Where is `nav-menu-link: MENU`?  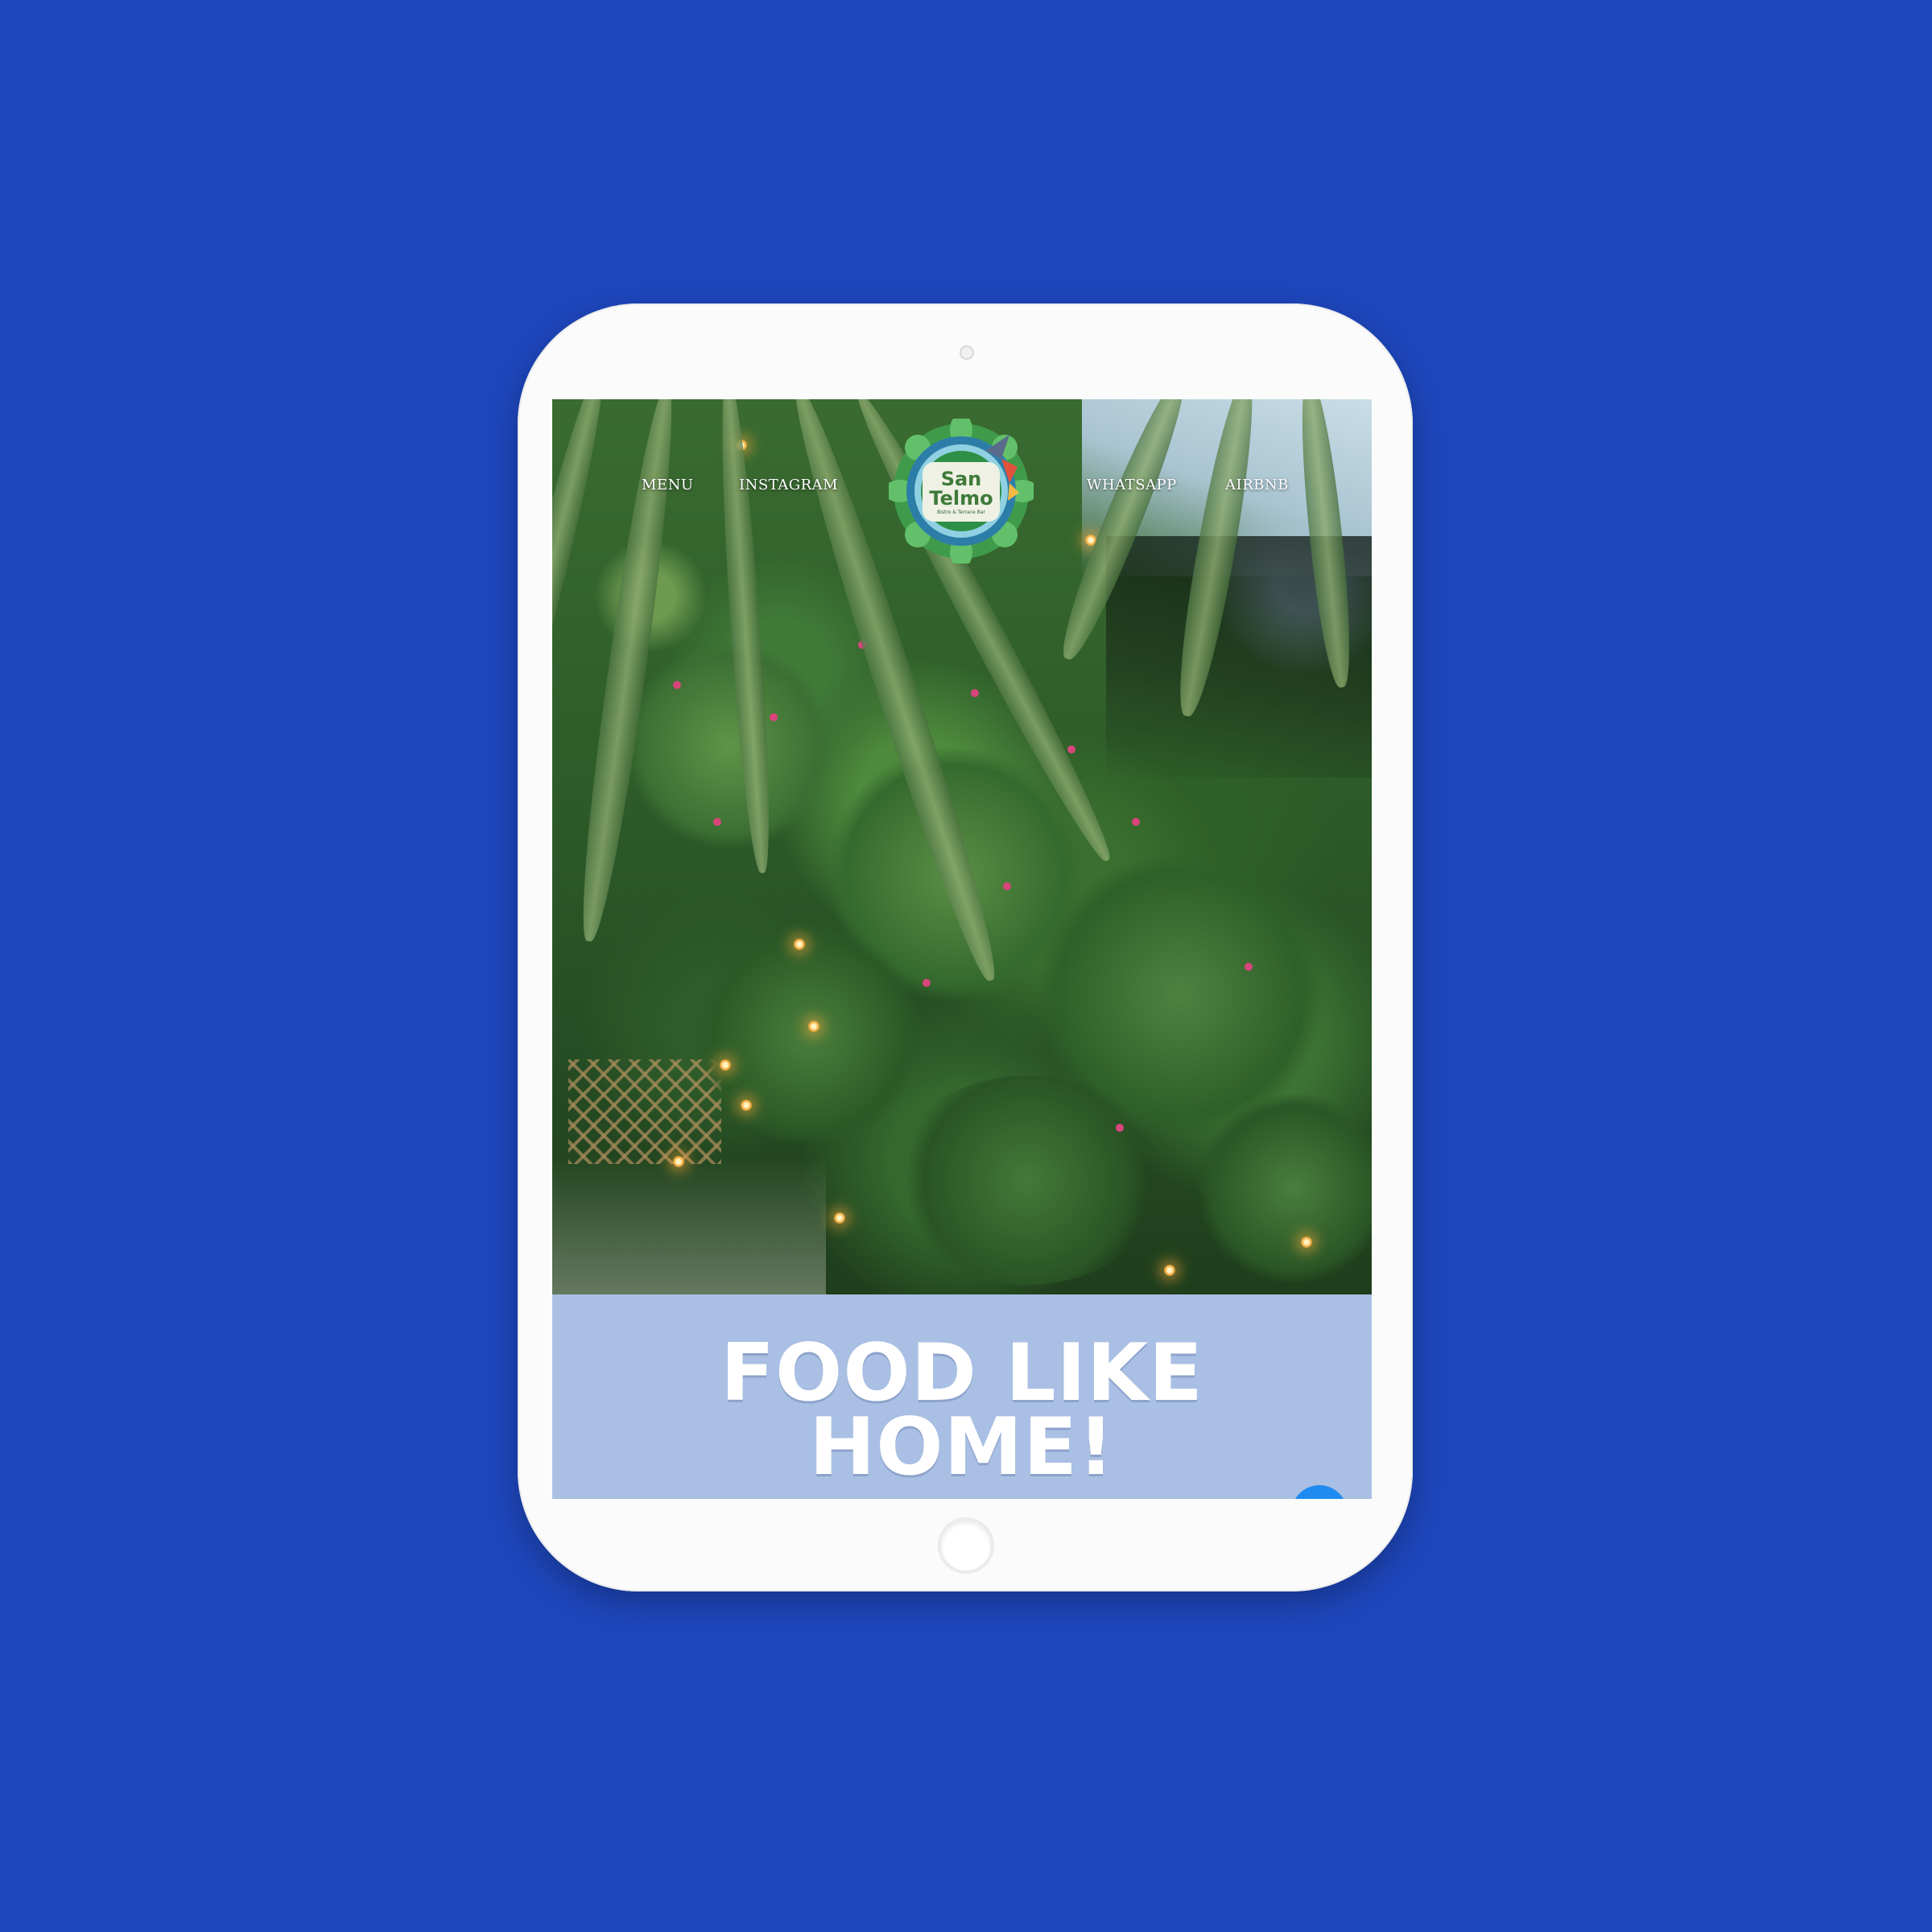 nav-menu-link: MENU is located at coordinates (668, 485).